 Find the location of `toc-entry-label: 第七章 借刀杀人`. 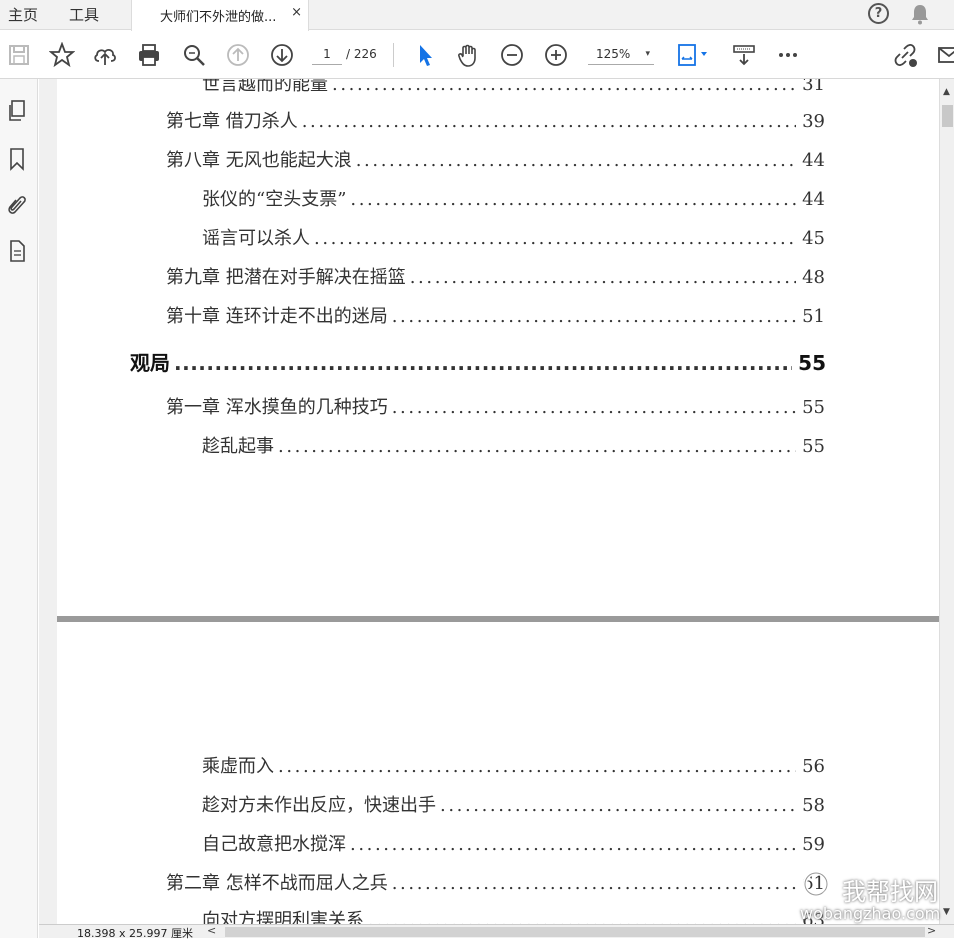

toc-entry-label: 第七章 借刀杀人 is located at coordinates (232, 121).